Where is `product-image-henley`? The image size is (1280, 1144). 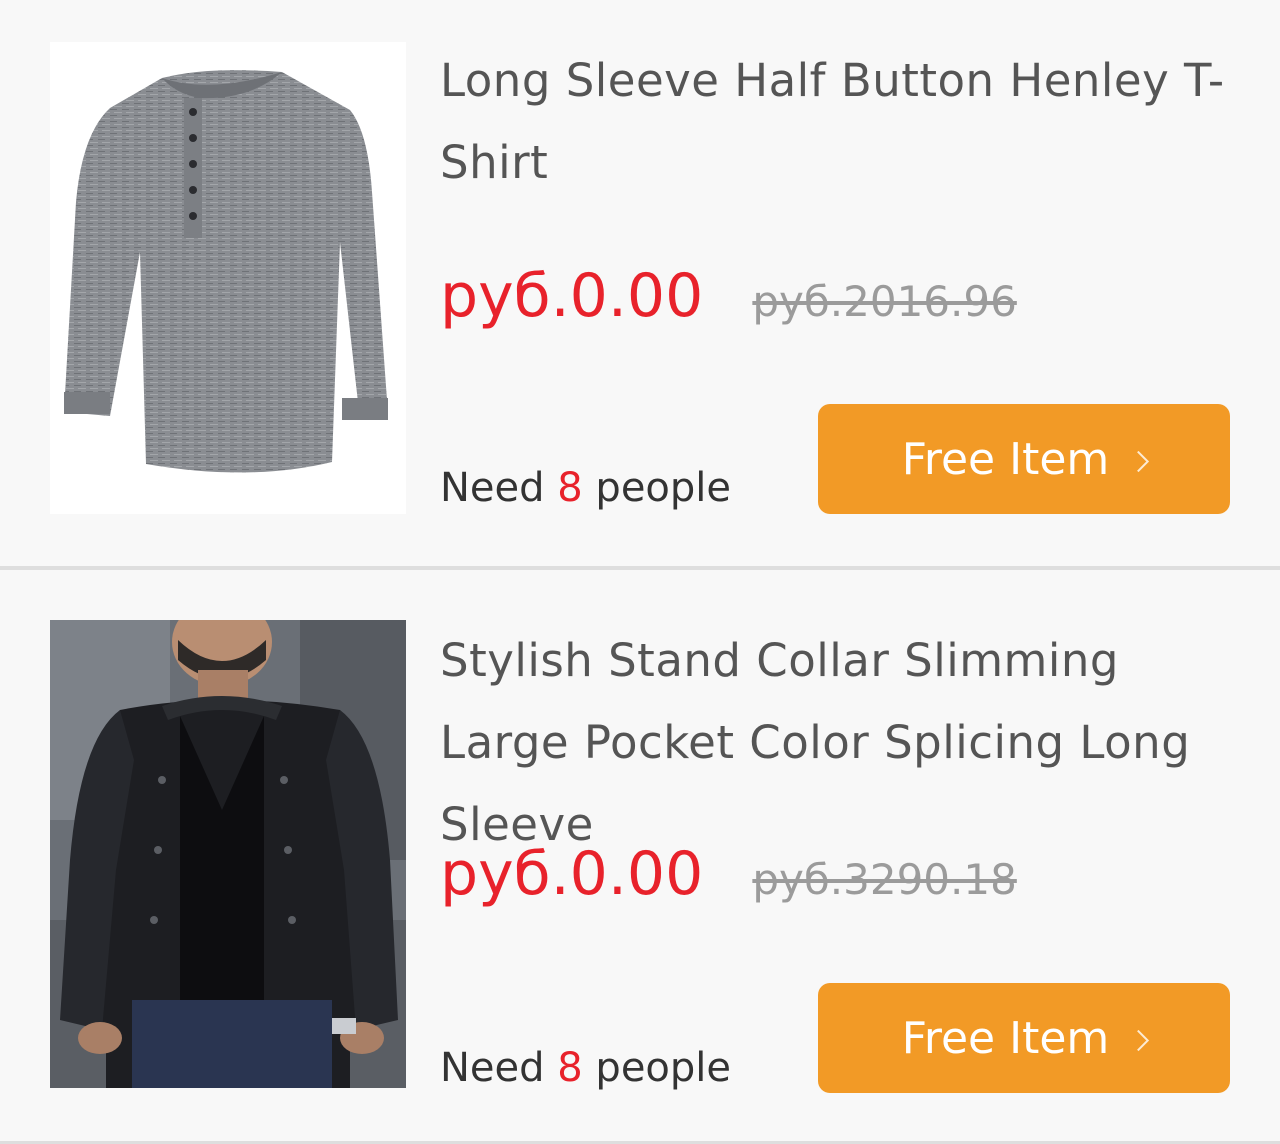
product-image-henley is located at coordinates (228, 278).